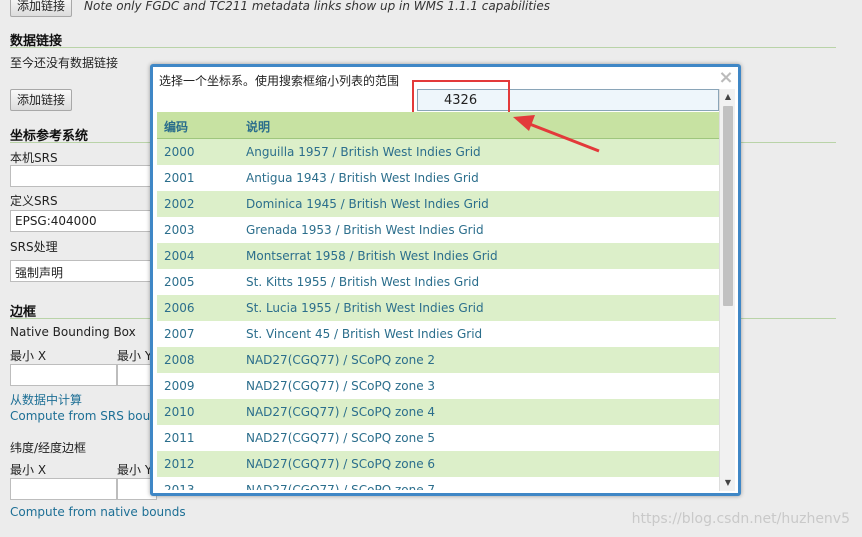  What do you see at coordinates (438, 386) in the screenshot?
I see `table-row: 2009 NAD27(CGQ77) / SCoPQ zone 3` at bounding box center [438, 386].